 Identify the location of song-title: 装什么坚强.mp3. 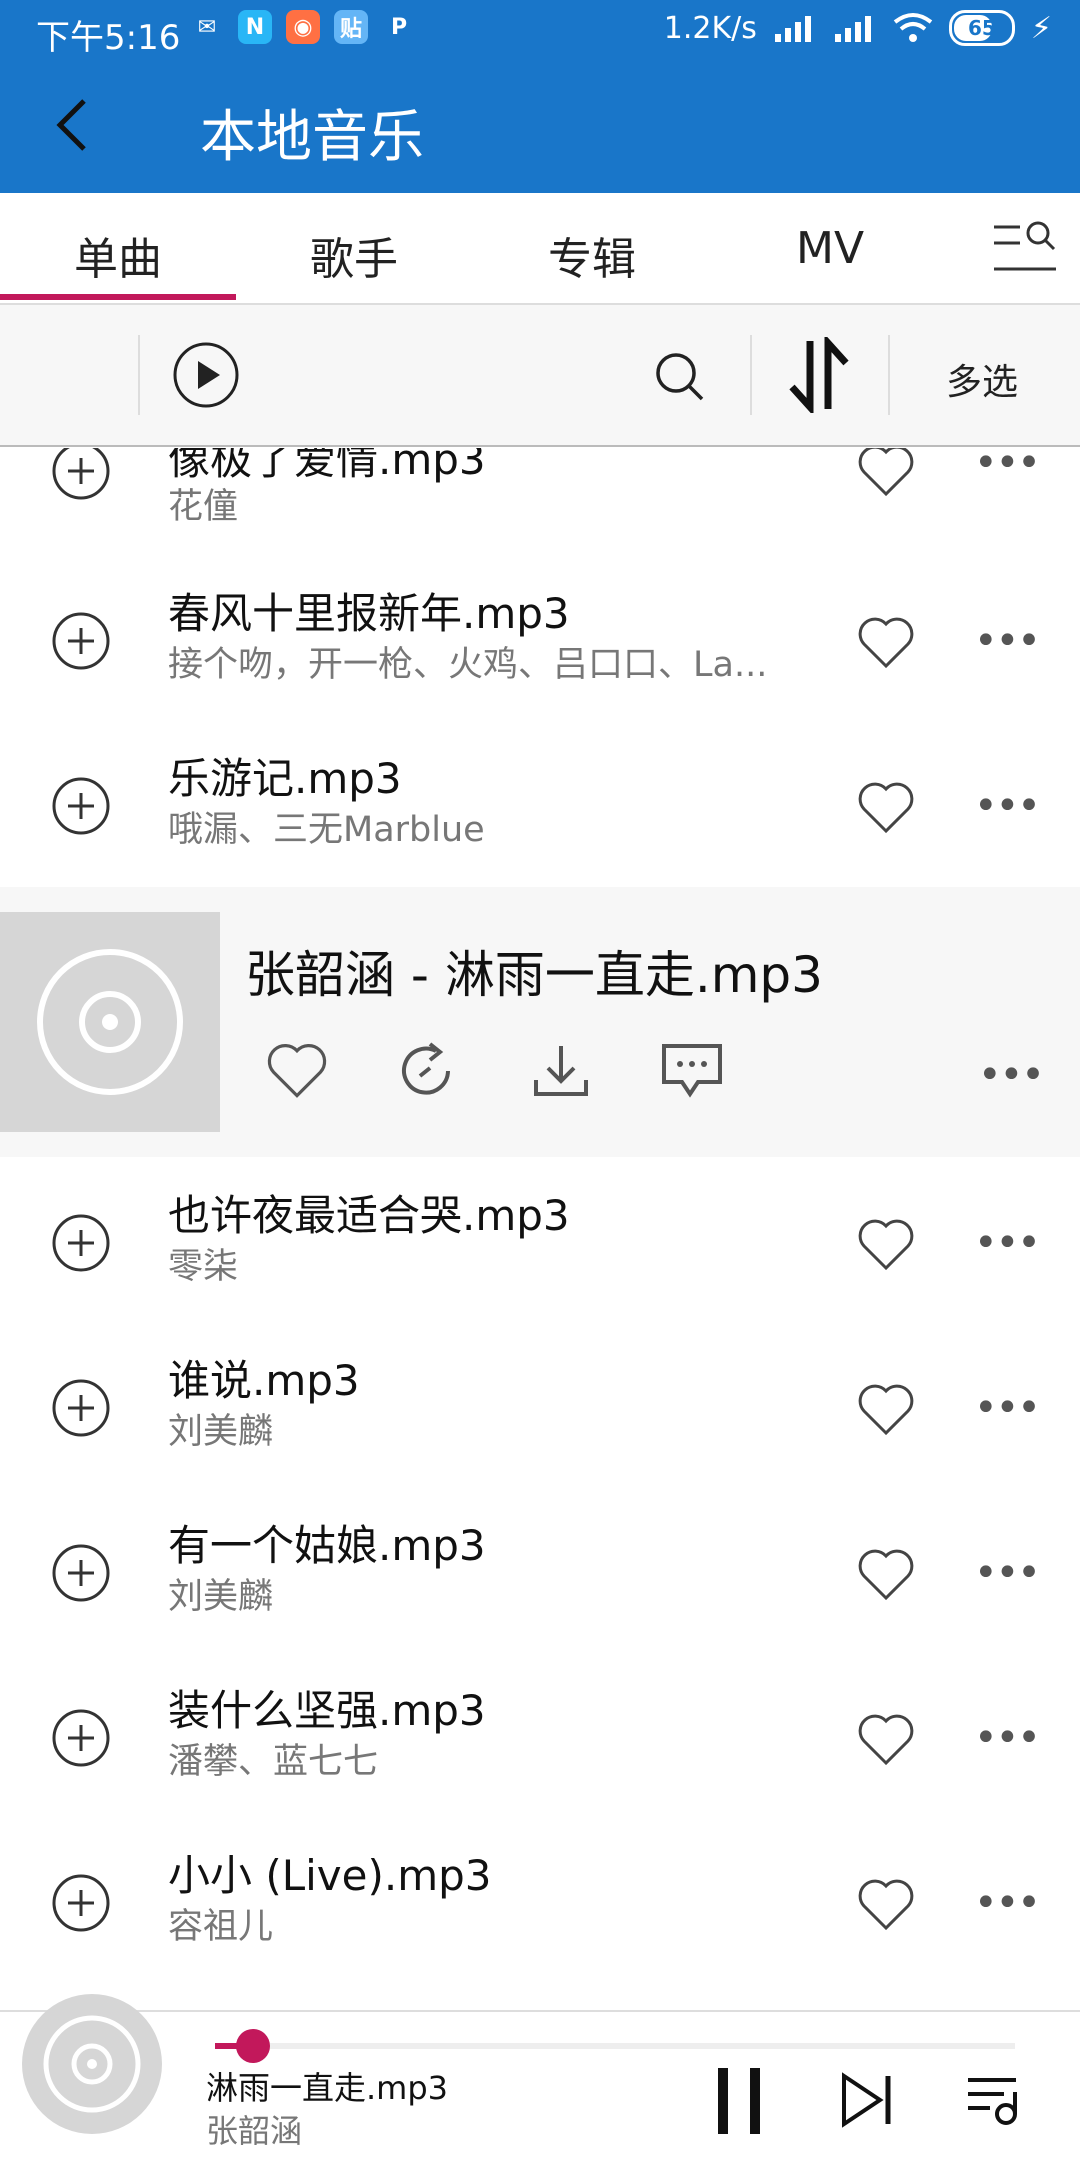
(327, 1710).